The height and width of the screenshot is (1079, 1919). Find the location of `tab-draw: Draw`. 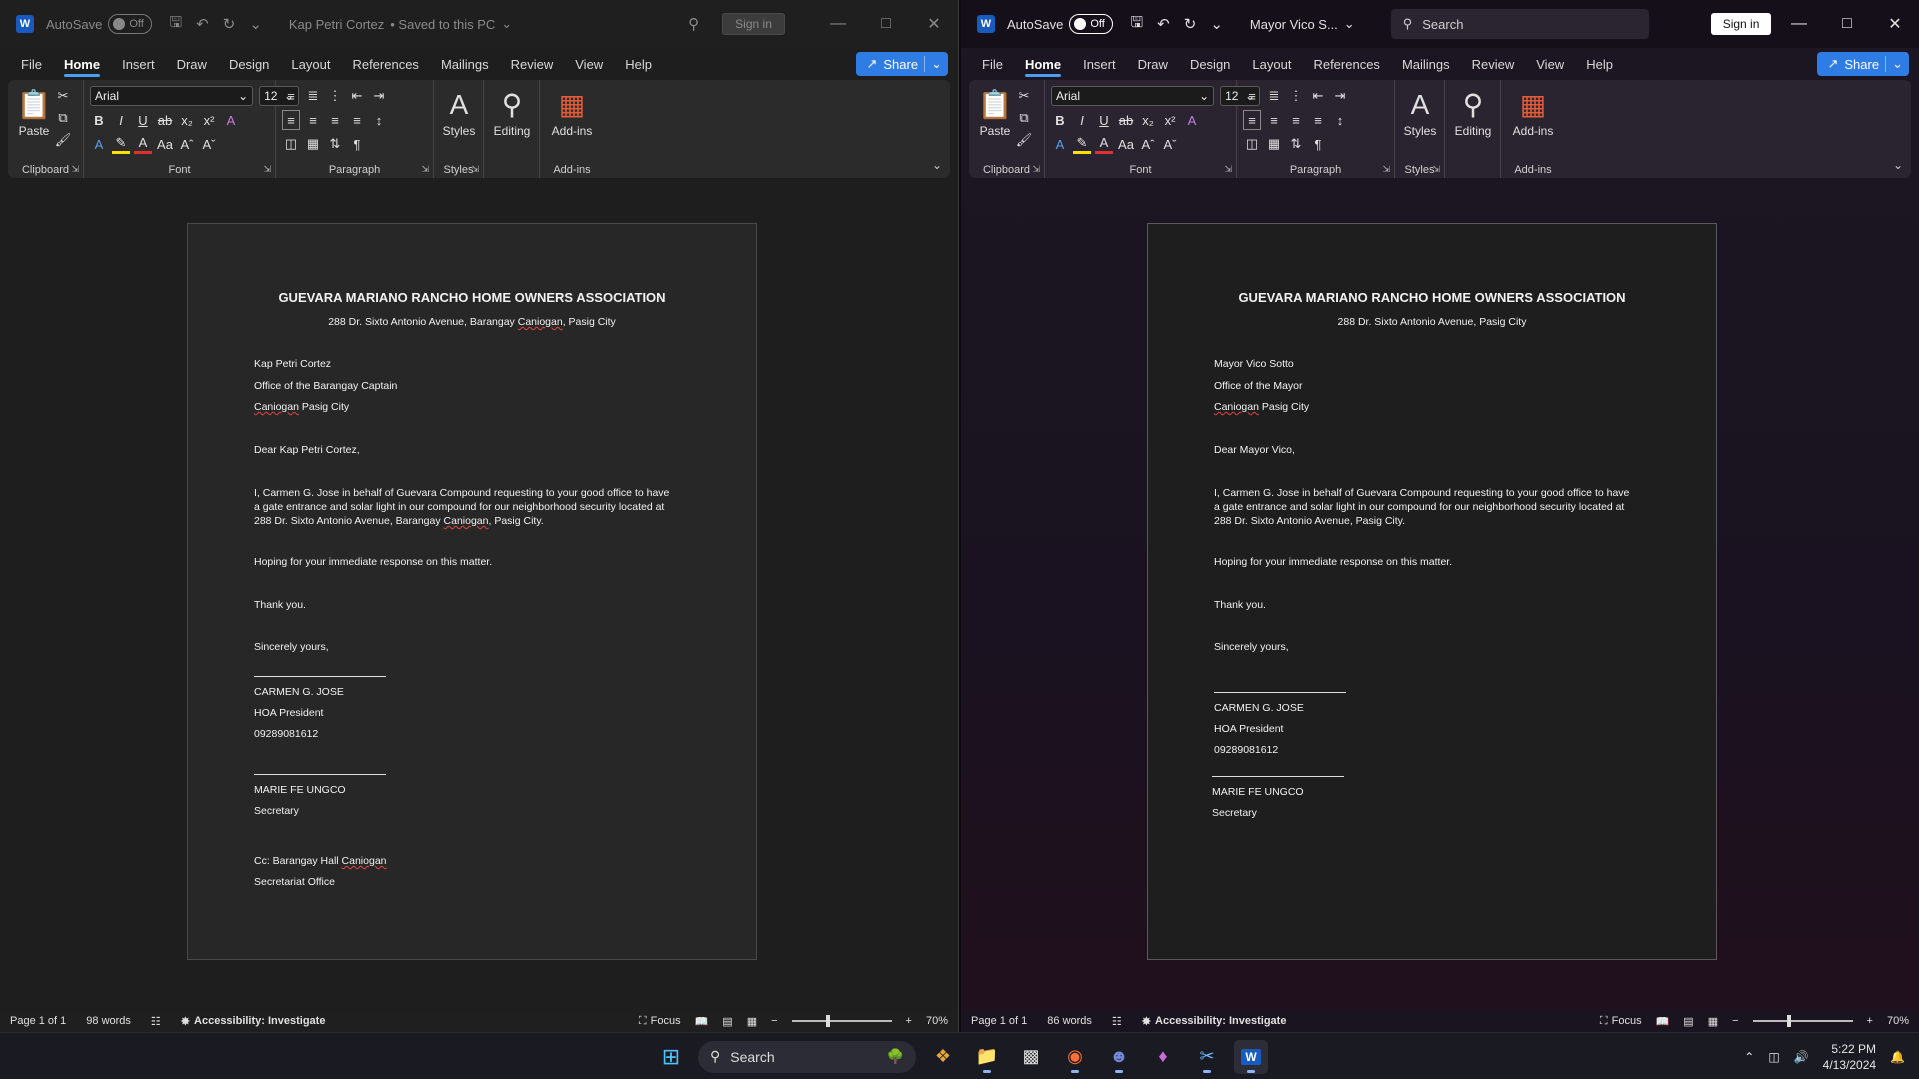

tab-draw: Draw is located at coordinates (1153, 64).